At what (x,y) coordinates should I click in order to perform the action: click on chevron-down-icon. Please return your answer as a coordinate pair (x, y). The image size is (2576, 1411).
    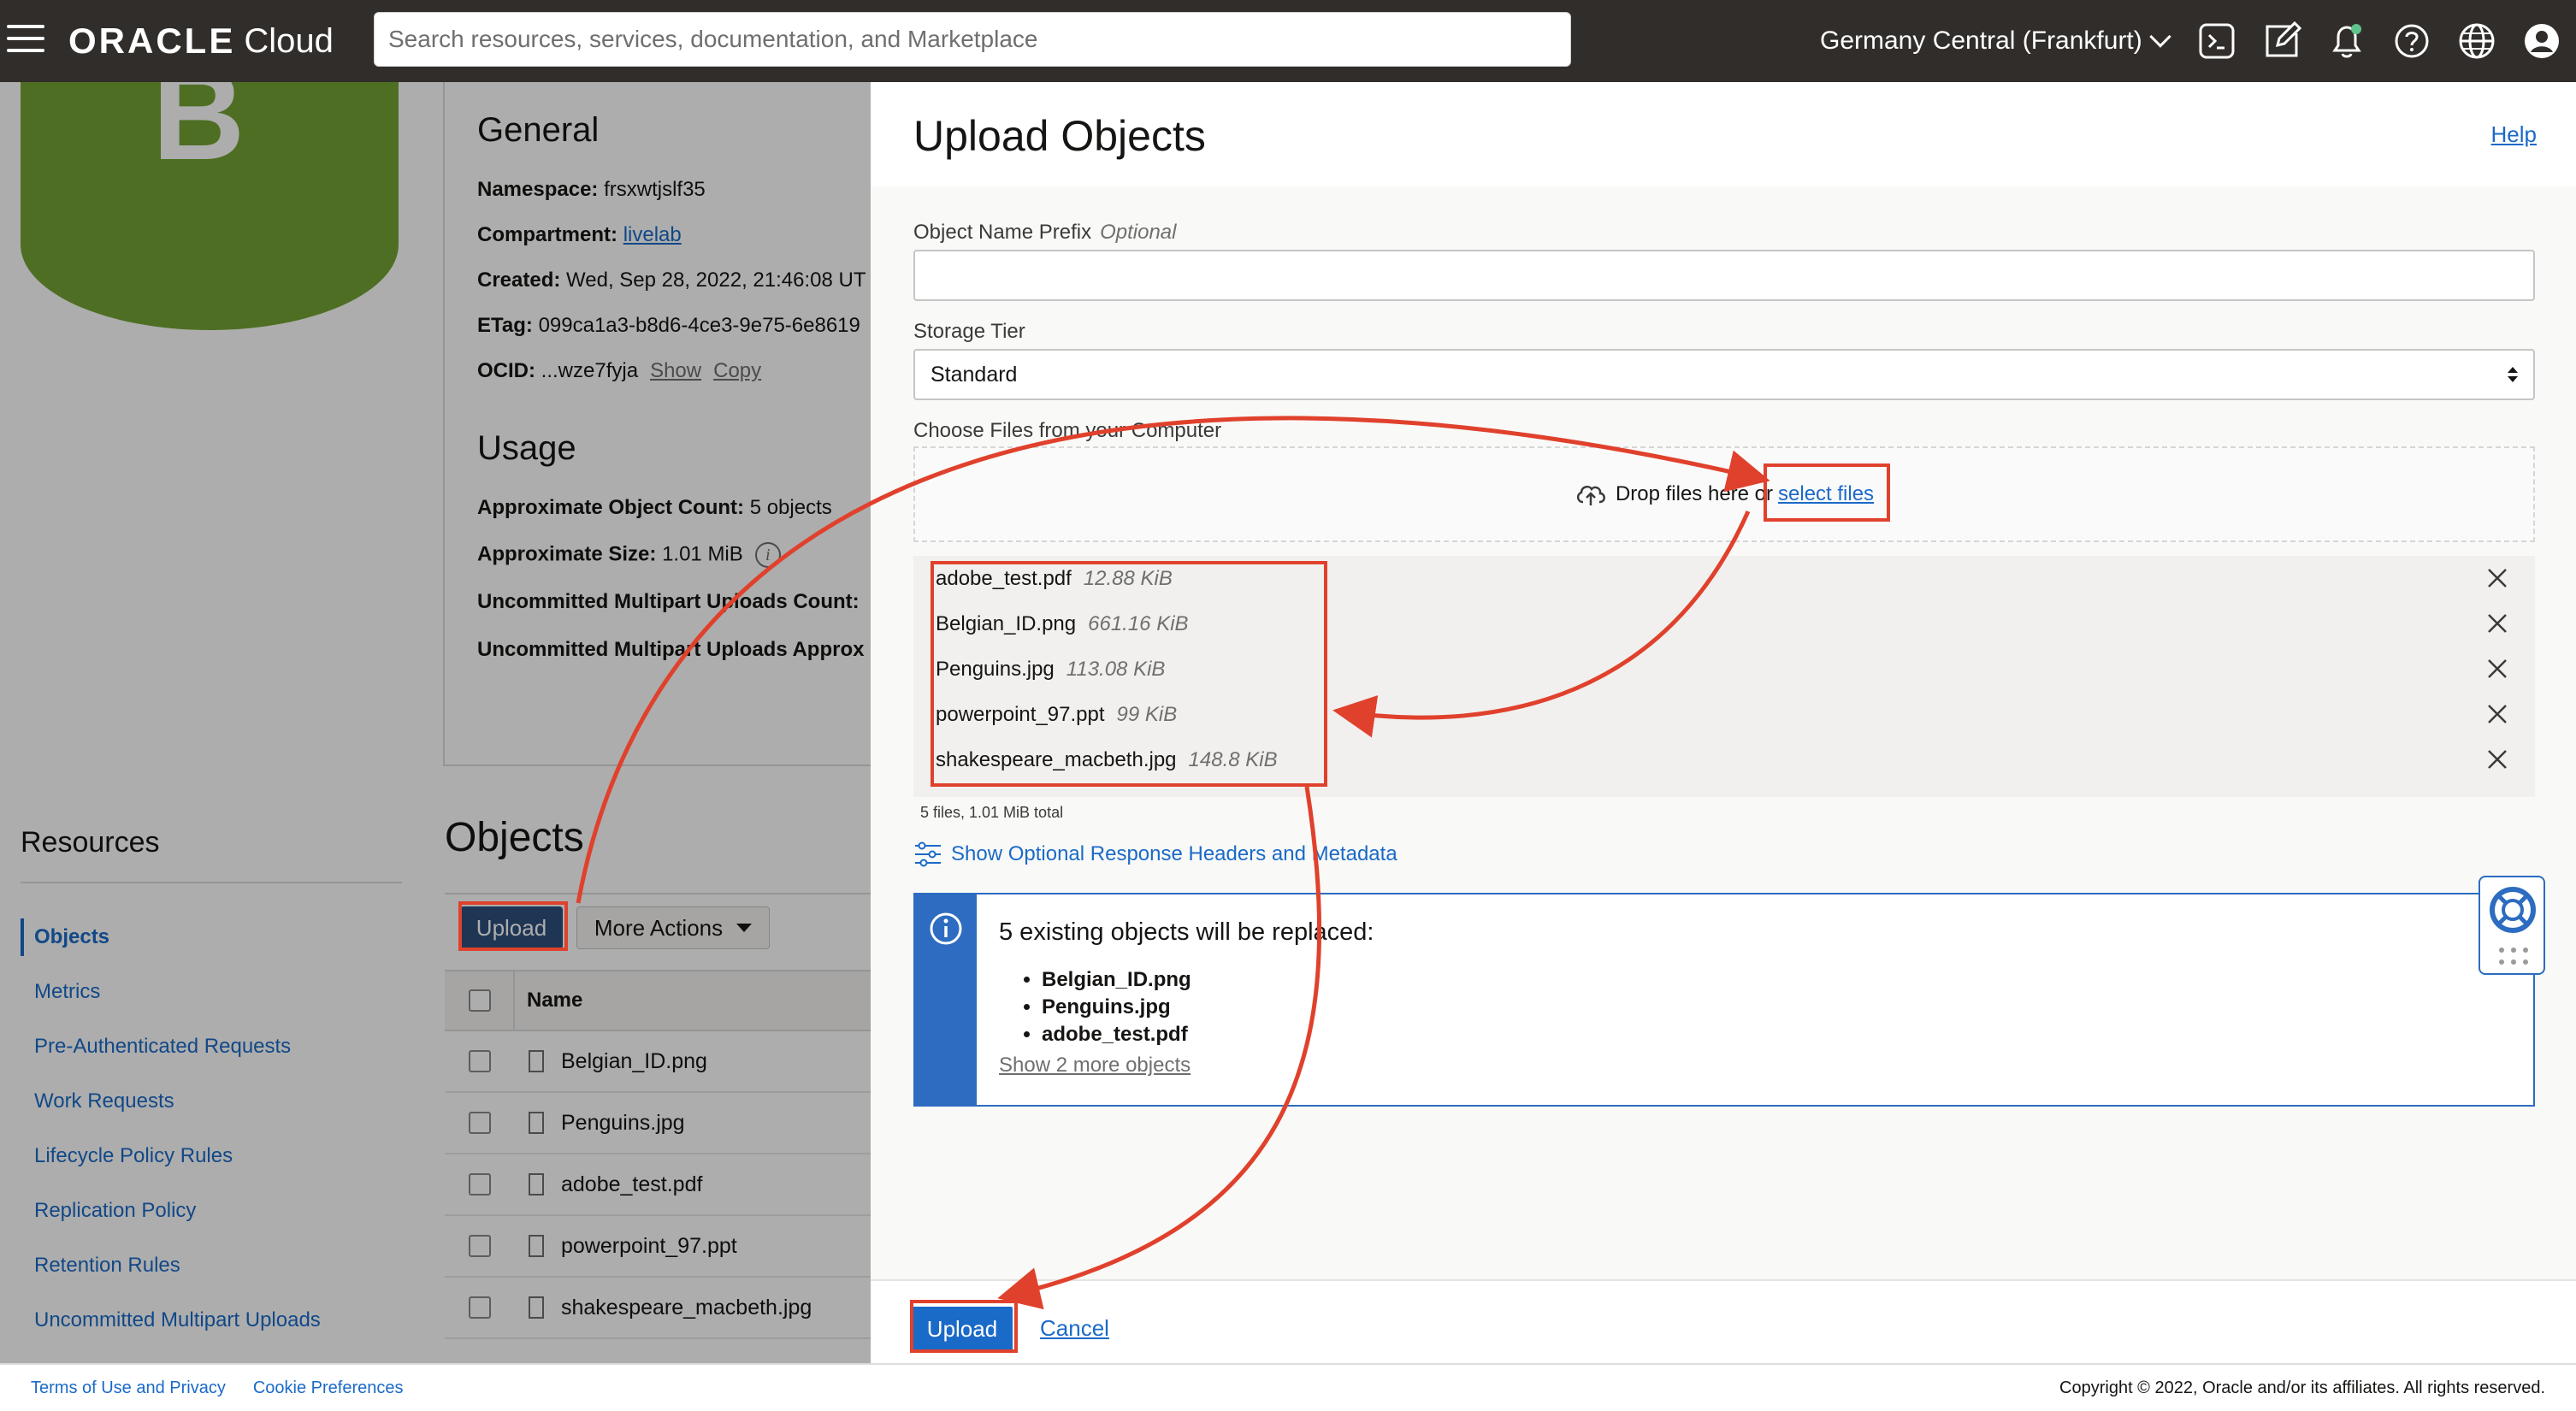
    Looking at the image, I should click on (2160, 37).